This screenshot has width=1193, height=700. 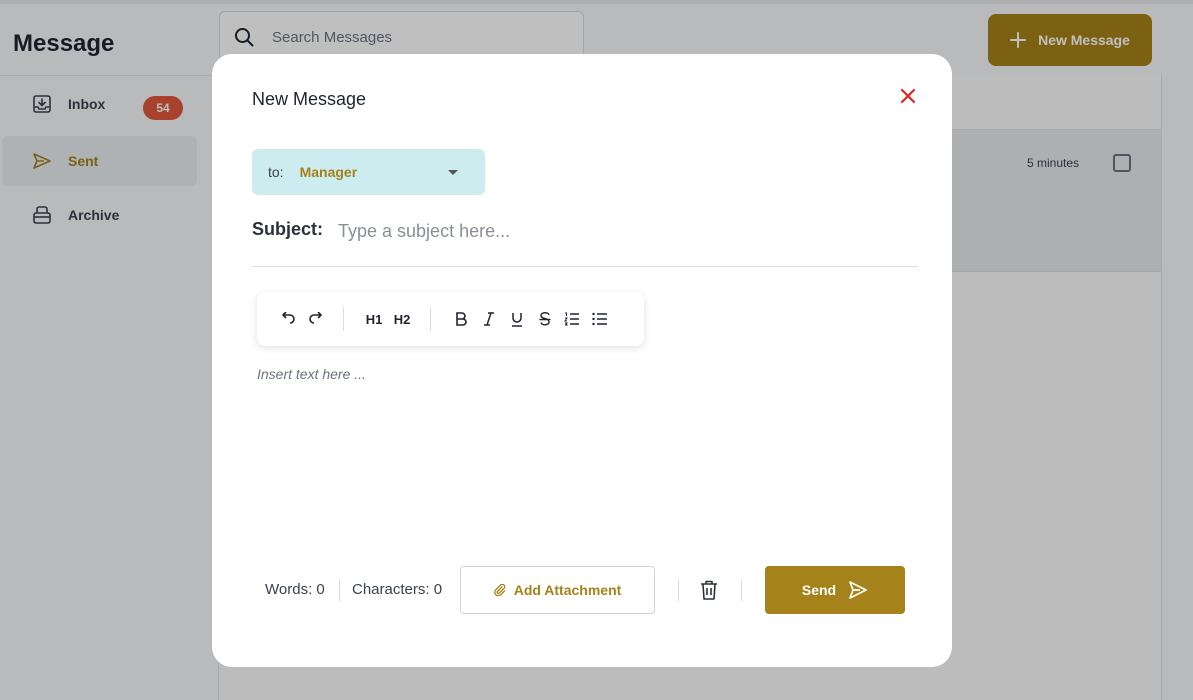 I want to click on subject-label: Subject:, so click(x=288, y=229).